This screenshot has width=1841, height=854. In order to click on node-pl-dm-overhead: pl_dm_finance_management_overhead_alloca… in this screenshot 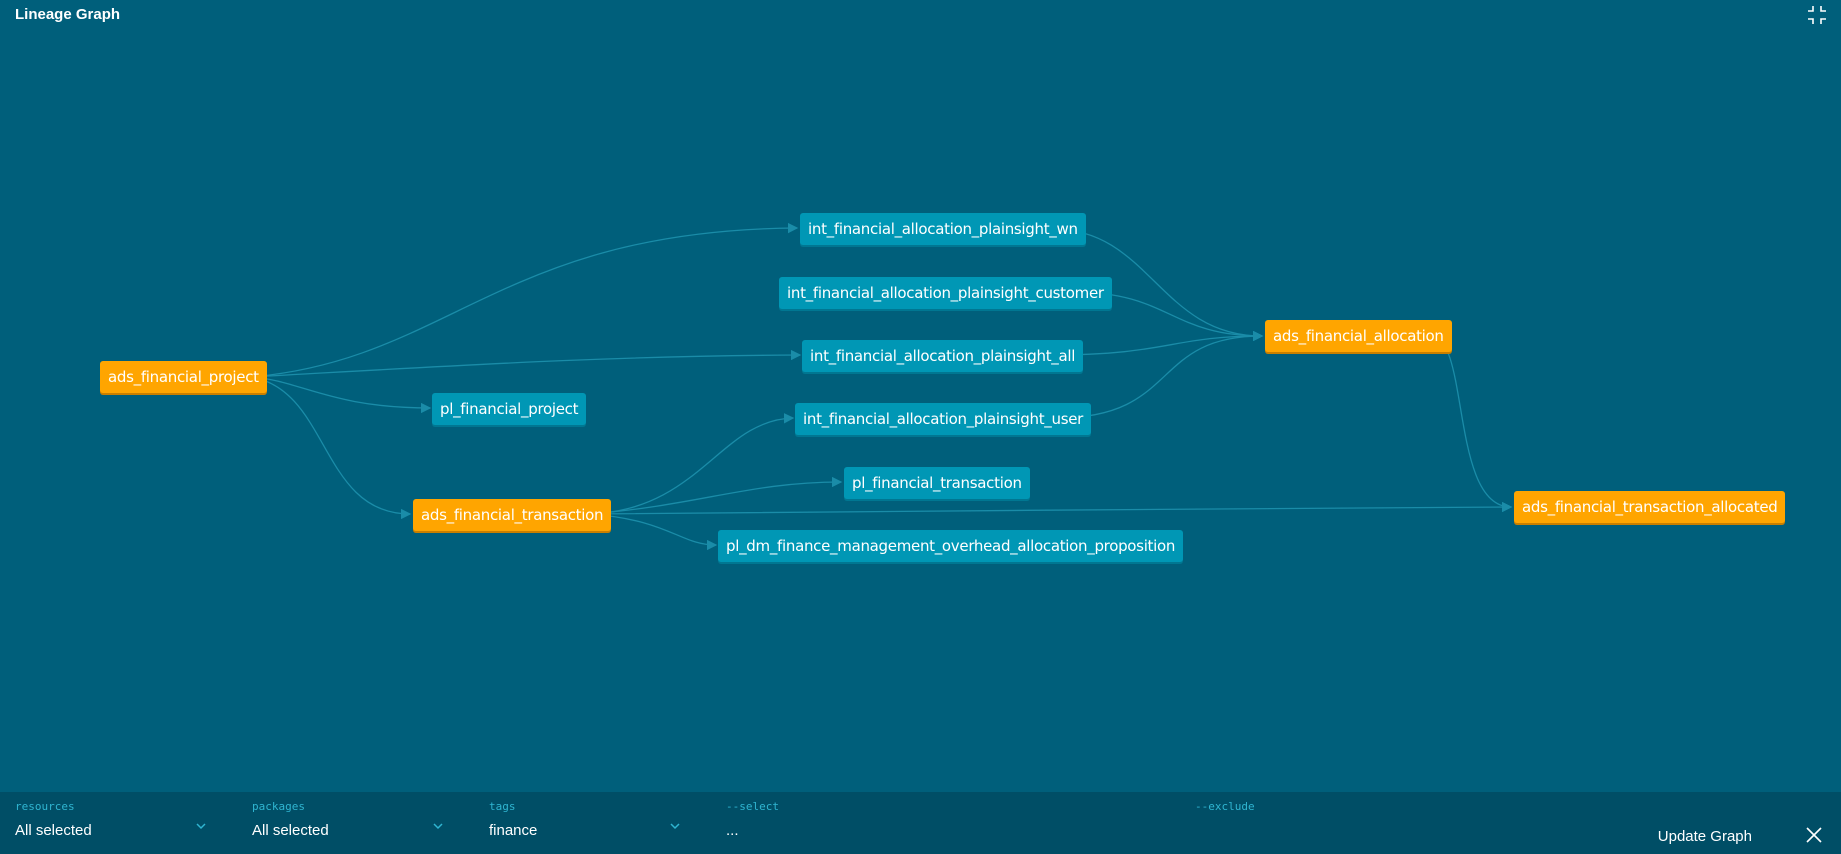, I will do `click(951, 546)`.